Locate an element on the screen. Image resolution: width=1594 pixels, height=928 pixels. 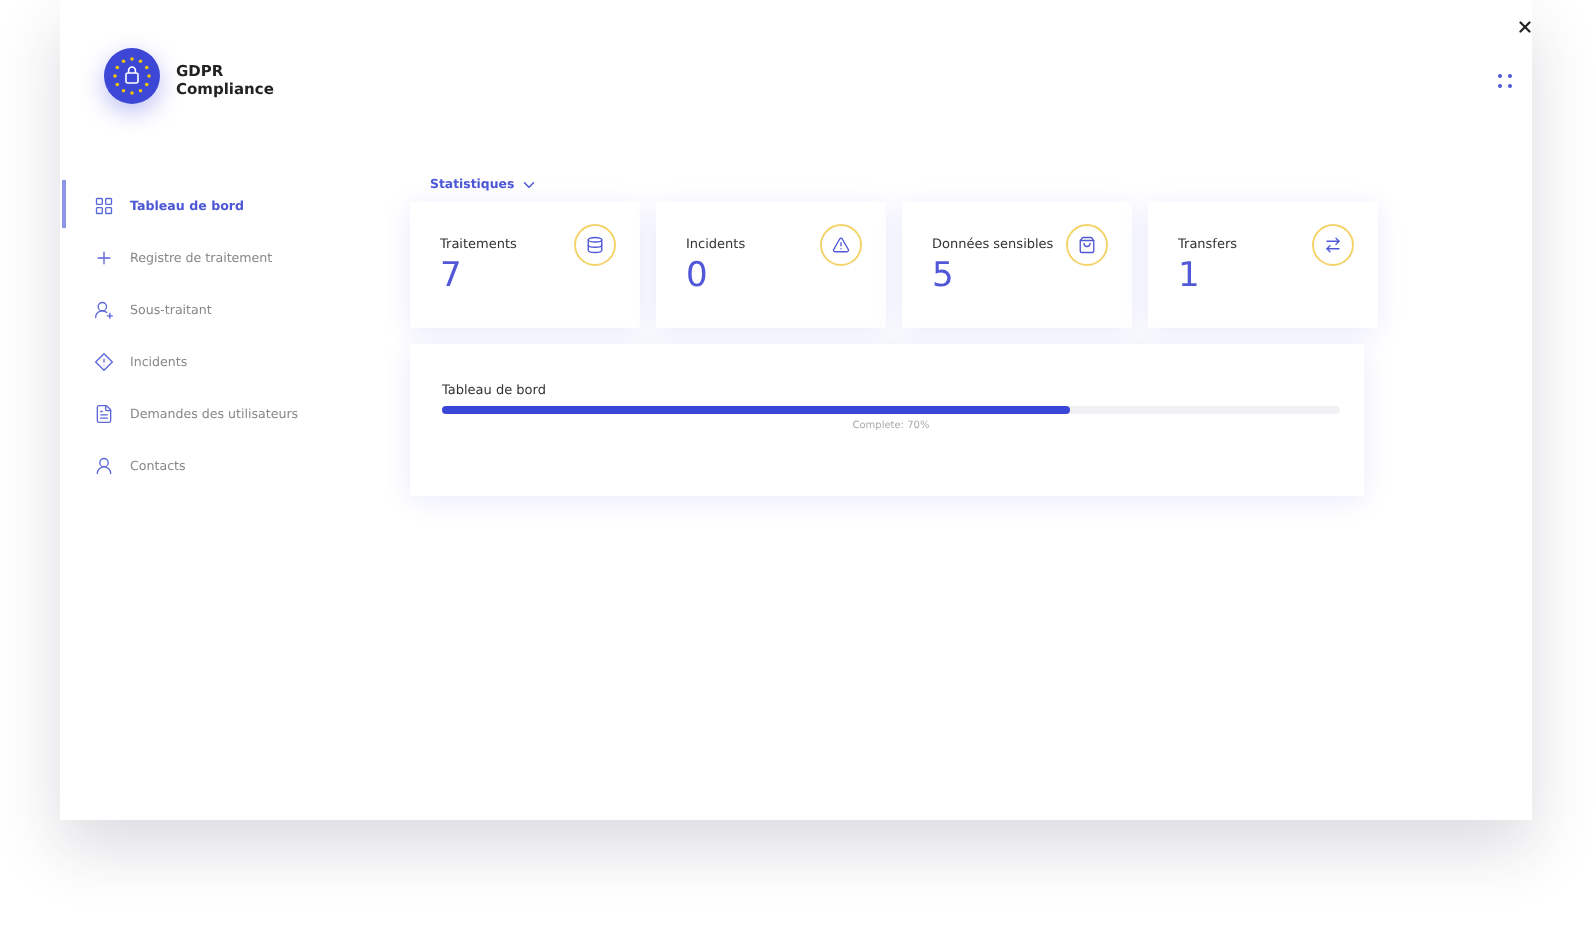
user-plus-icon is located at coordinates (104, 310).